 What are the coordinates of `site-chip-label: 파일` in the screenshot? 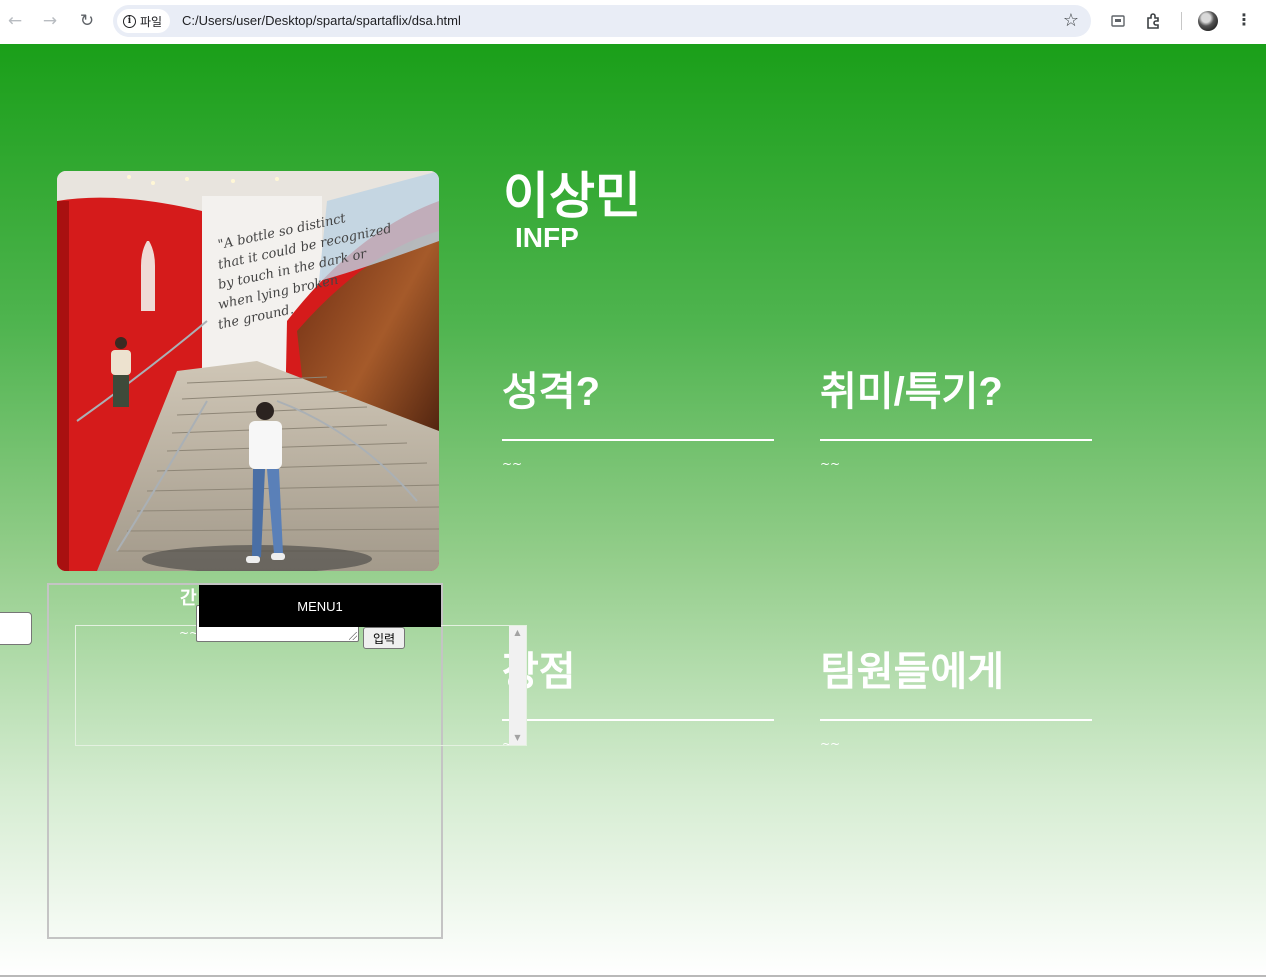 It's located at (151, 21).